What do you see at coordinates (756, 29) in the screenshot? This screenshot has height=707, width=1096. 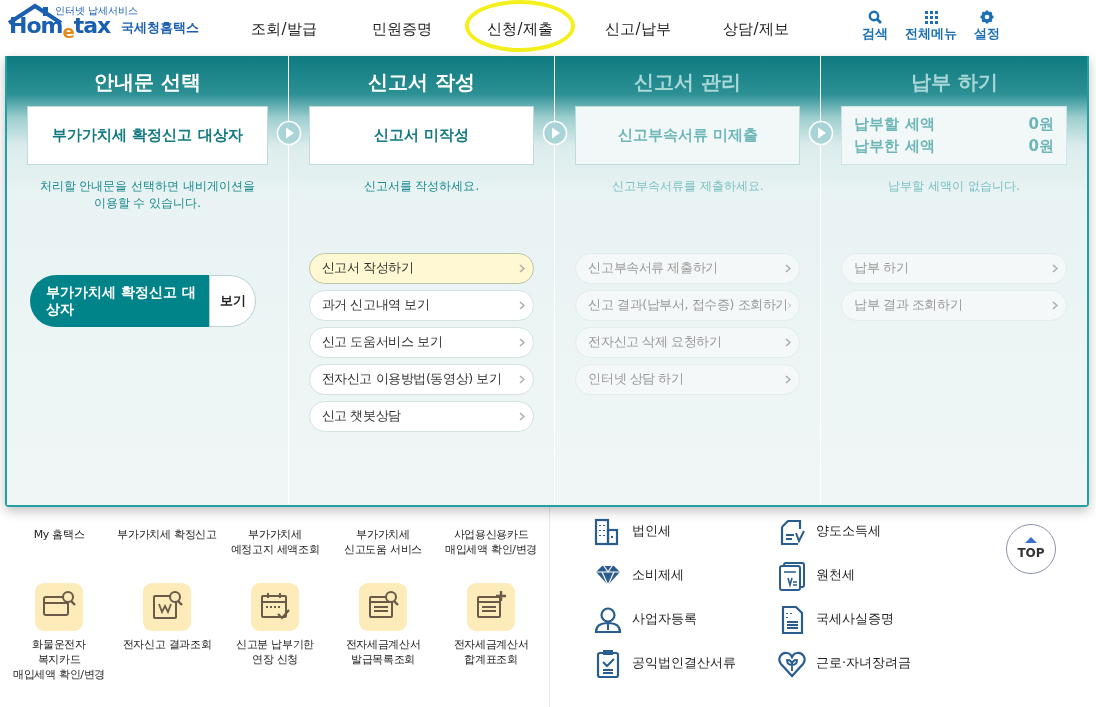 I see `nav-item: 상담/제보` at bounding box center [756, 29].